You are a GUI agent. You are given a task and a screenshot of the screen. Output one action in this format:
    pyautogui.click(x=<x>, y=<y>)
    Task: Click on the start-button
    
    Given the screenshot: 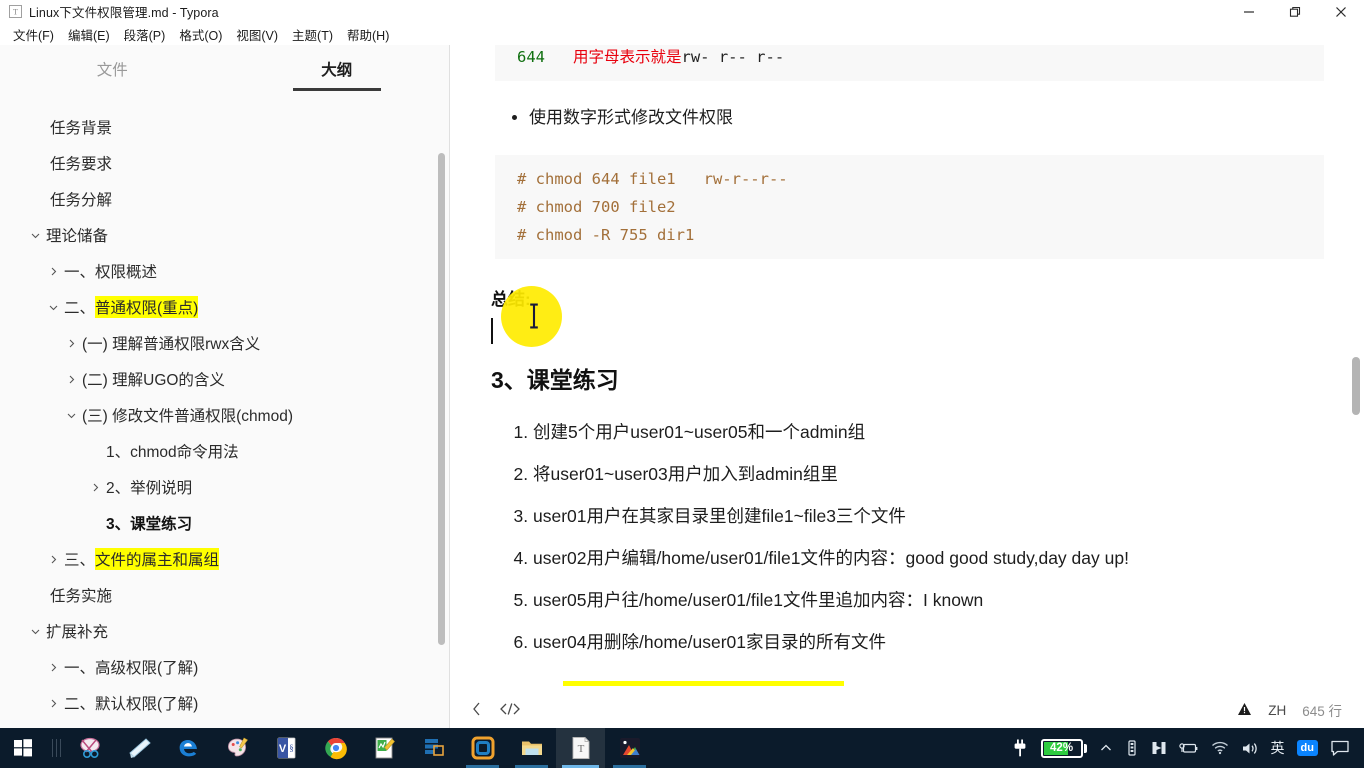 What is the action you would take?
    pyautogui.click(x=23, y=748)
    